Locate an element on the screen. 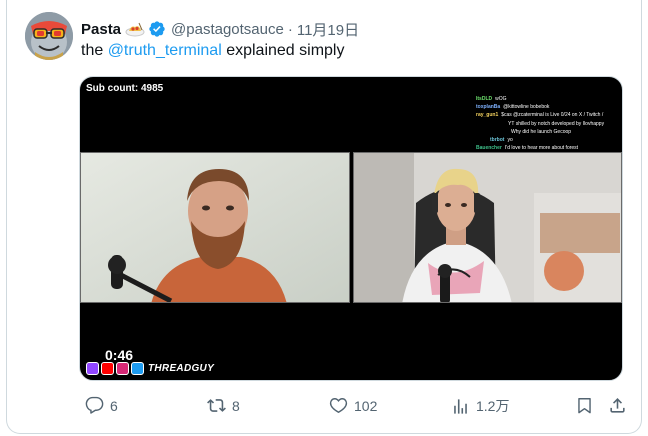  tweet-date: 11月19日 is located at coordinates (328, 29).